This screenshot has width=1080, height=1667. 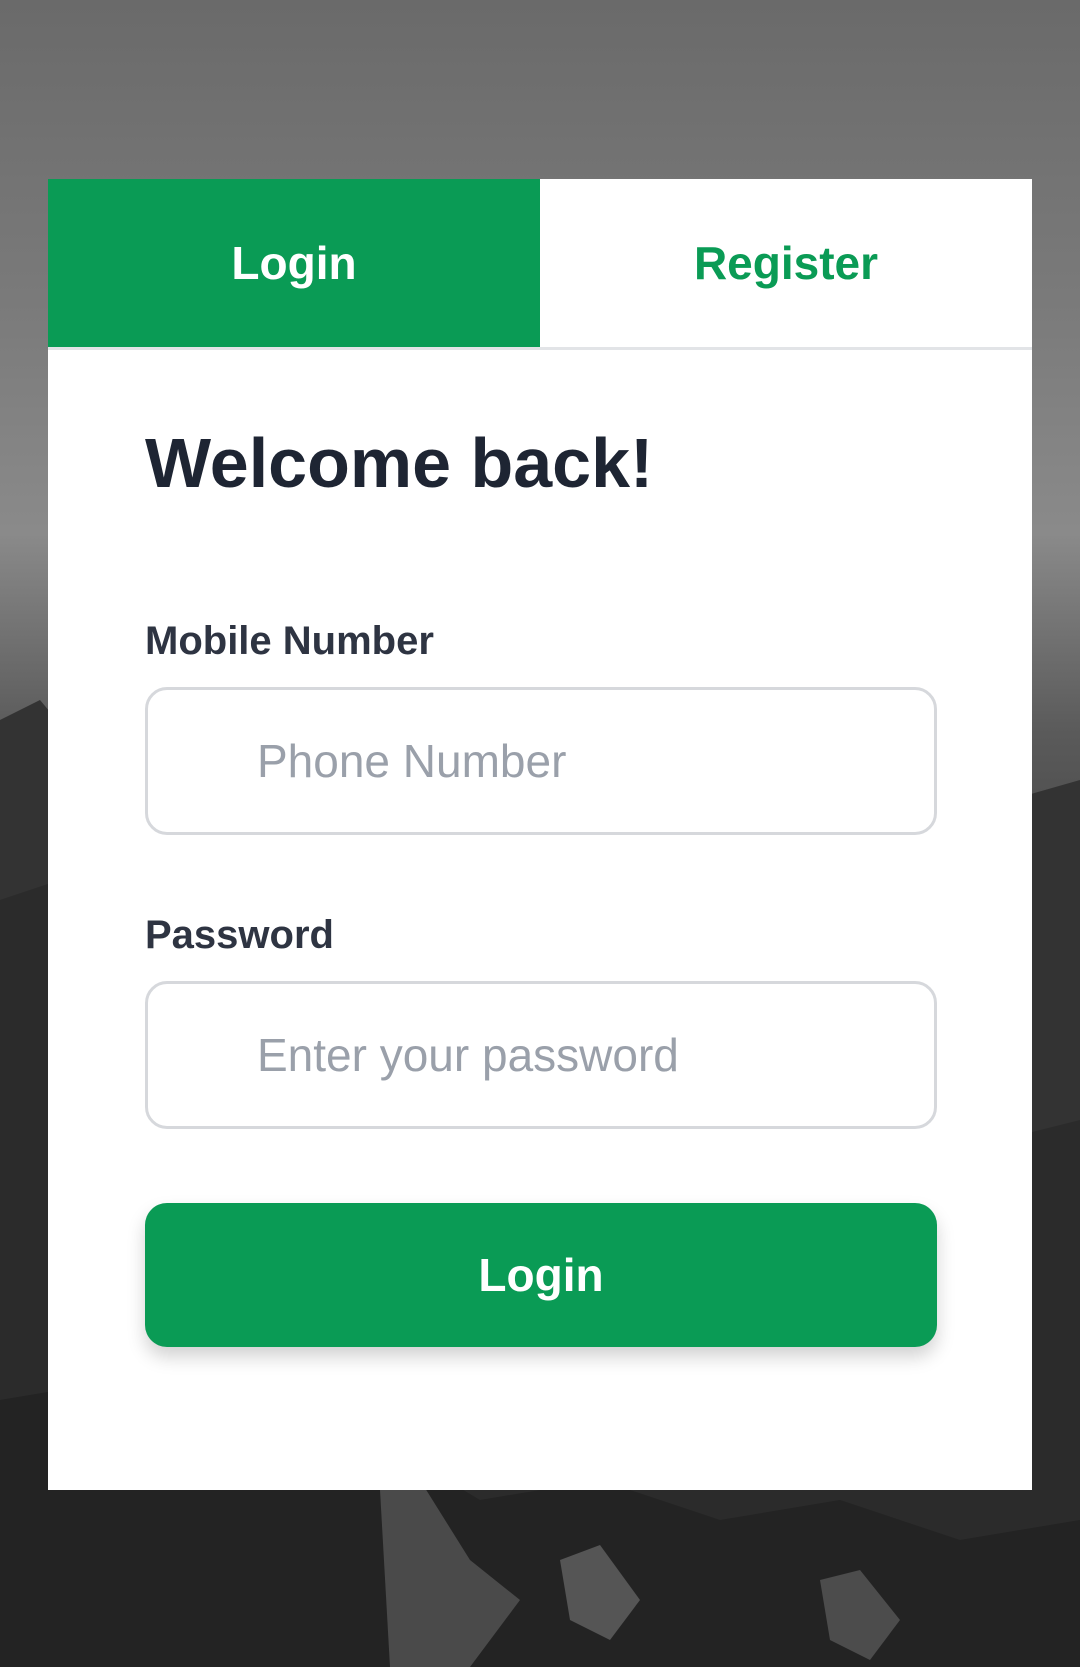 What do you see at coordinates (595, 1055) in the screenshot?
I see `password-input` at bounding box center [595, 1055].